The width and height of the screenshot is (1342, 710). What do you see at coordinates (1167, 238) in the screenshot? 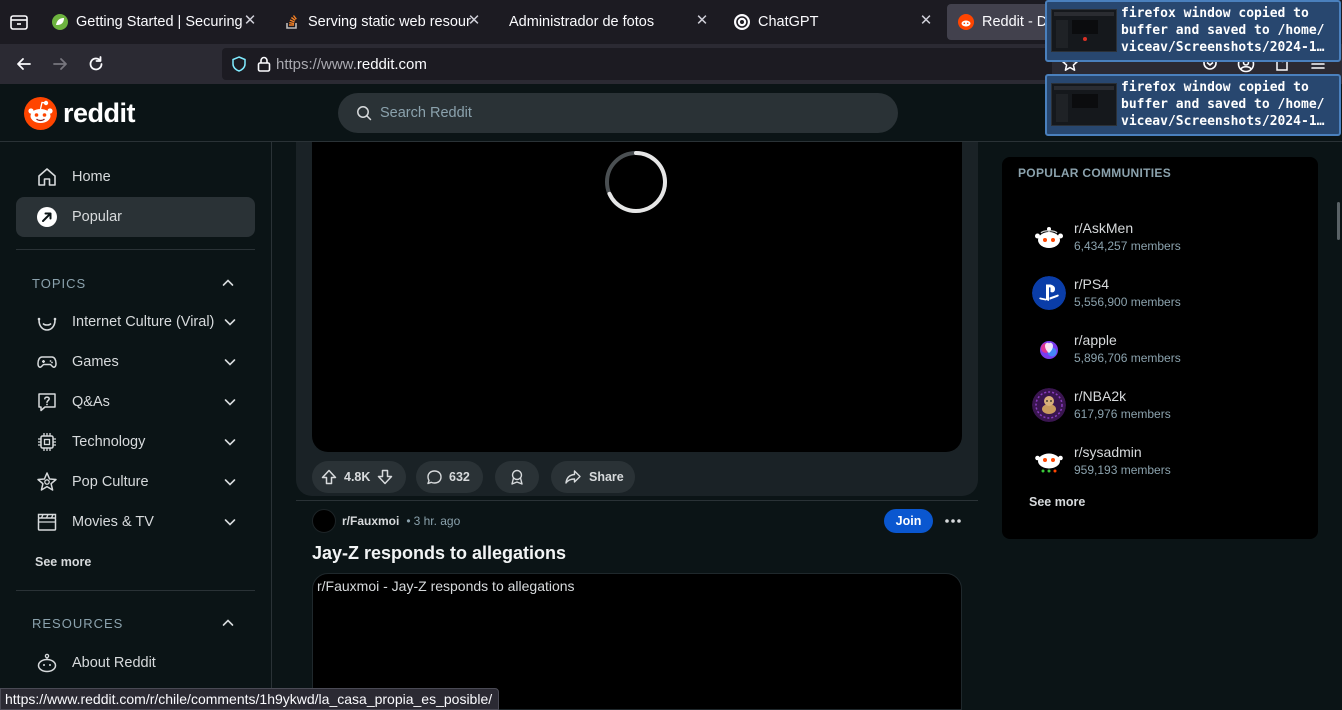
I see `community-item-askmen: r/AskMen 6,434,257 members` at bounding box center [1167, 238].